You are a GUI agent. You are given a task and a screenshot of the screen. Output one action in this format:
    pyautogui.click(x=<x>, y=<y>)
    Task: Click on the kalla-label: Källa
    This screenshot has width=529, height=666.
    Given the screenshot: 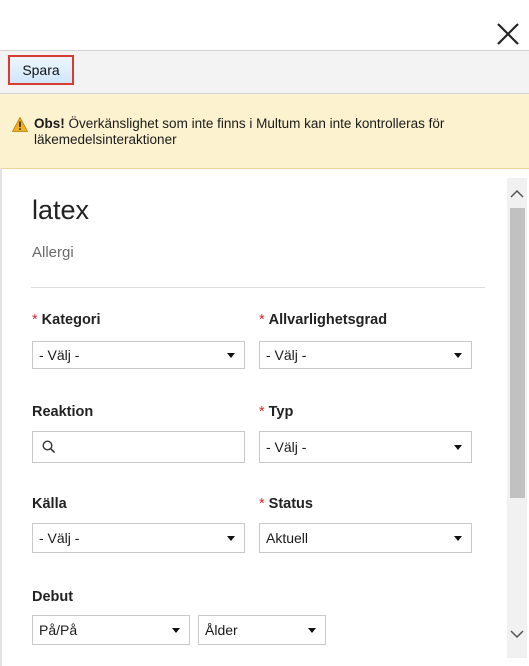 What is the action you would take?
    pyautogui.click(x=49, y=504)
    